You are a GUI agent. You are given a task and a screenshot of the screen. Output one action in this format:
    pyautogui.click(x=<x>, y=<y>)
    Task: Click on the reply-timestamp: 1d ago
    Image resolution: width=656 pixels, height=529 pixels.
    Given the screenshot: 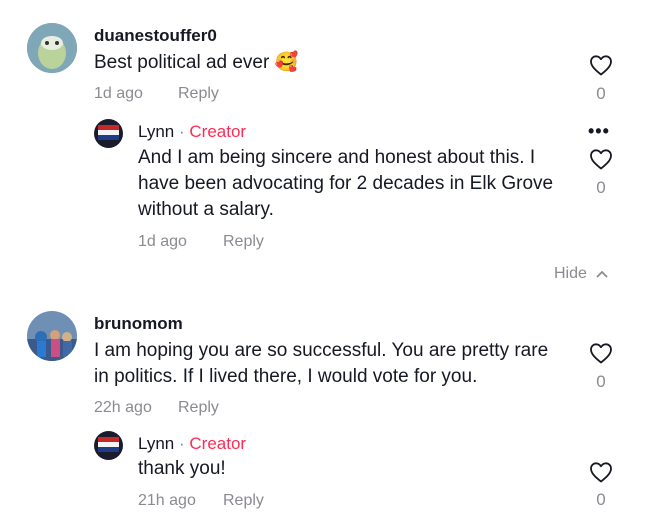 What is the action you would take?
    pyautogui.click(x=162, y=241)
    